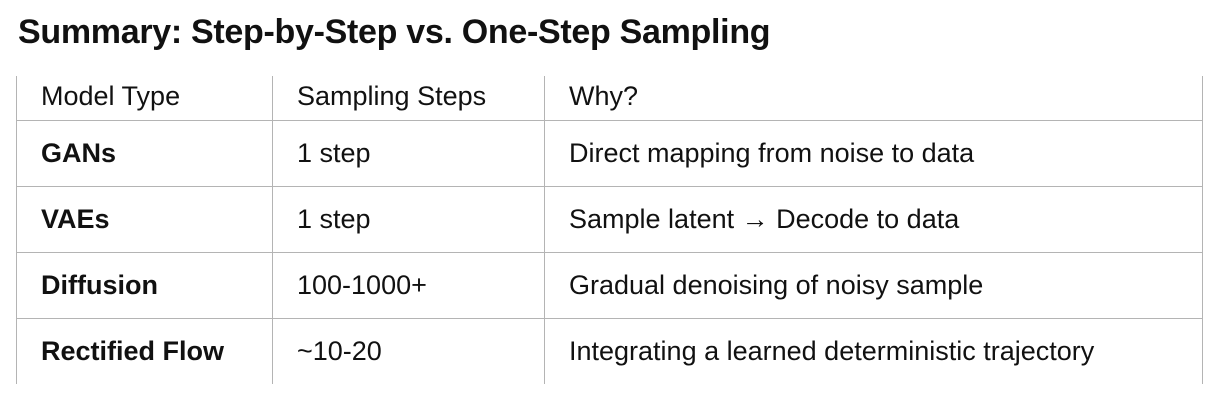 This screenshot has height=412, width=1226. I want to click on model-type-cell: GANs, so click(144, 153).